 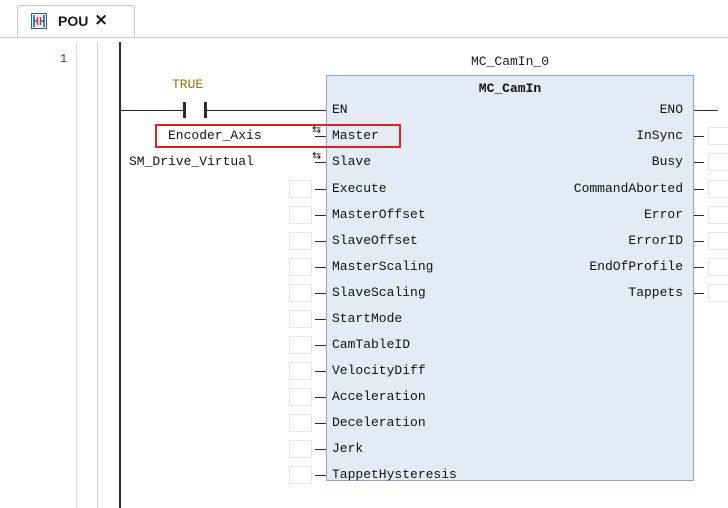 What do you see at coordinates (636, 266) in the screenshot?
I see `output-pin-endofprofile: EndOfProfile` at bounding box center [636, 266].